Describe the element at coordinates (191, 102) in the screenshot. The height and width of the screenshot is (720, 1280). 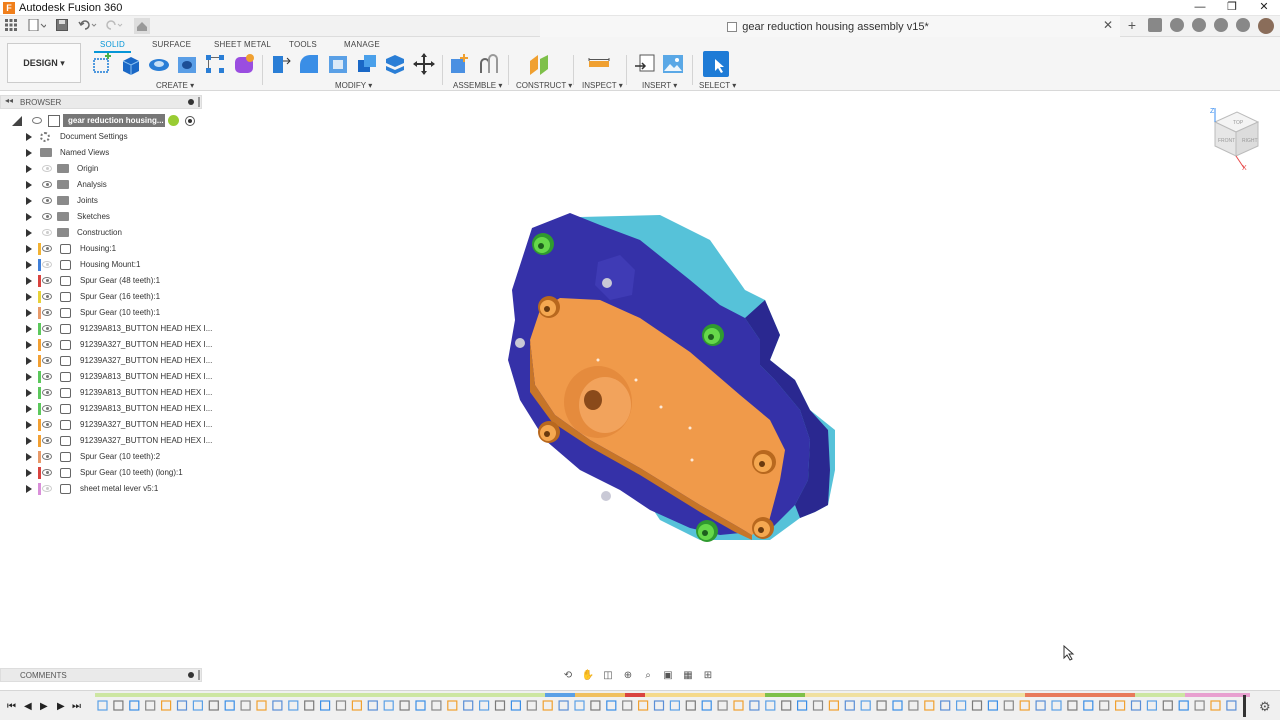
I see `browser-pin-icon` at that location.